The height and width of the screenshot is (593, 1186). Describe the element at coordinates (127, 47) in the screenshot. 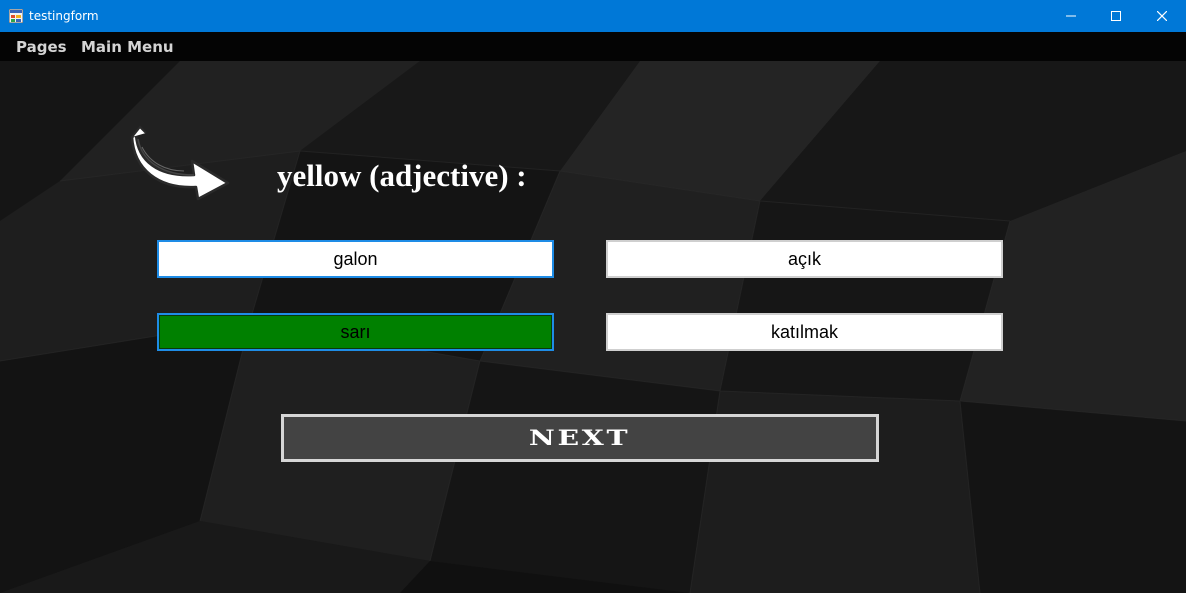

I see `menu-item-main-menu: Main Menu` at that location.